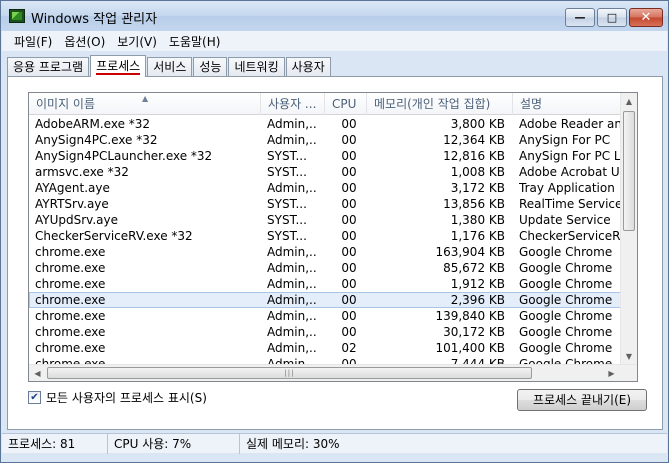 This screenshot has height=463, width=669. I want to click on memory-cell: 163,904 KB, so click(470, 252).